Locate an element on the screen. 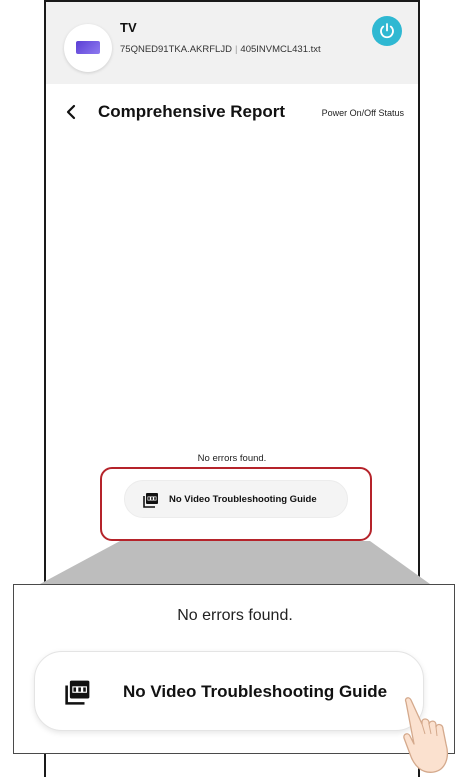 This screenshot has height=777, width=462. phone-frame-top is located at coordinates (232, 1).